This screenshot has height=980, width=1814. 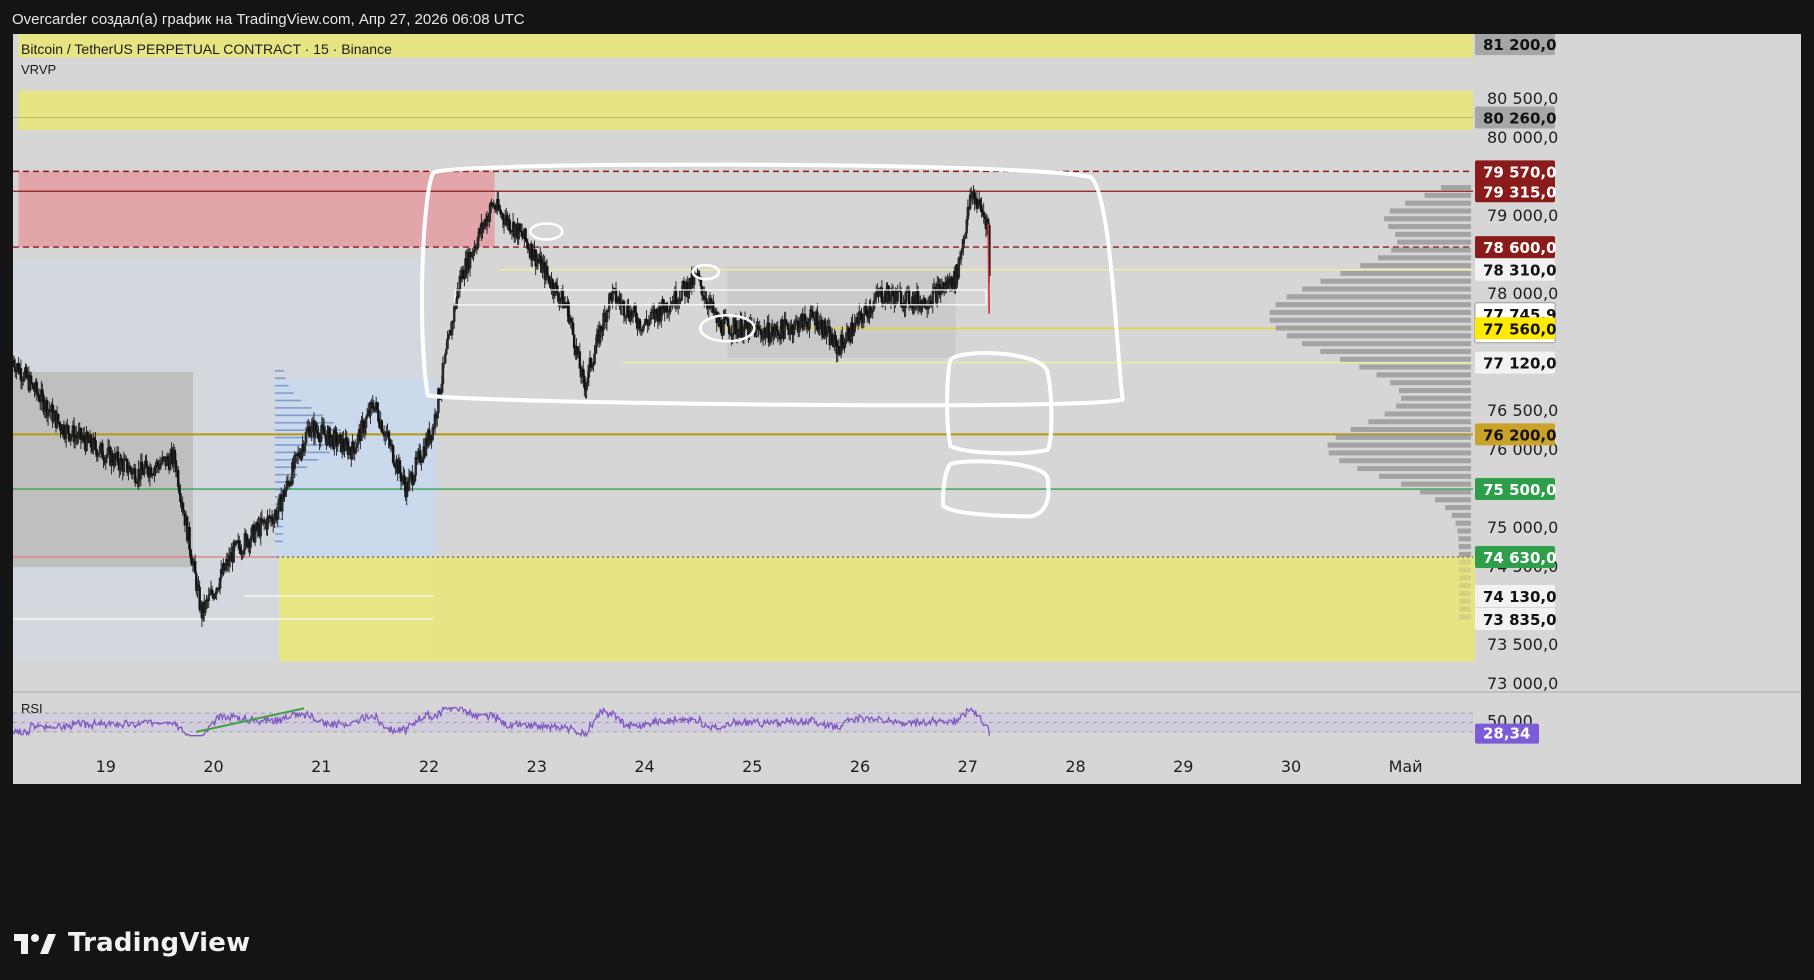 I want to click on tradingview-logo-icon, so click(x=35, y=944).